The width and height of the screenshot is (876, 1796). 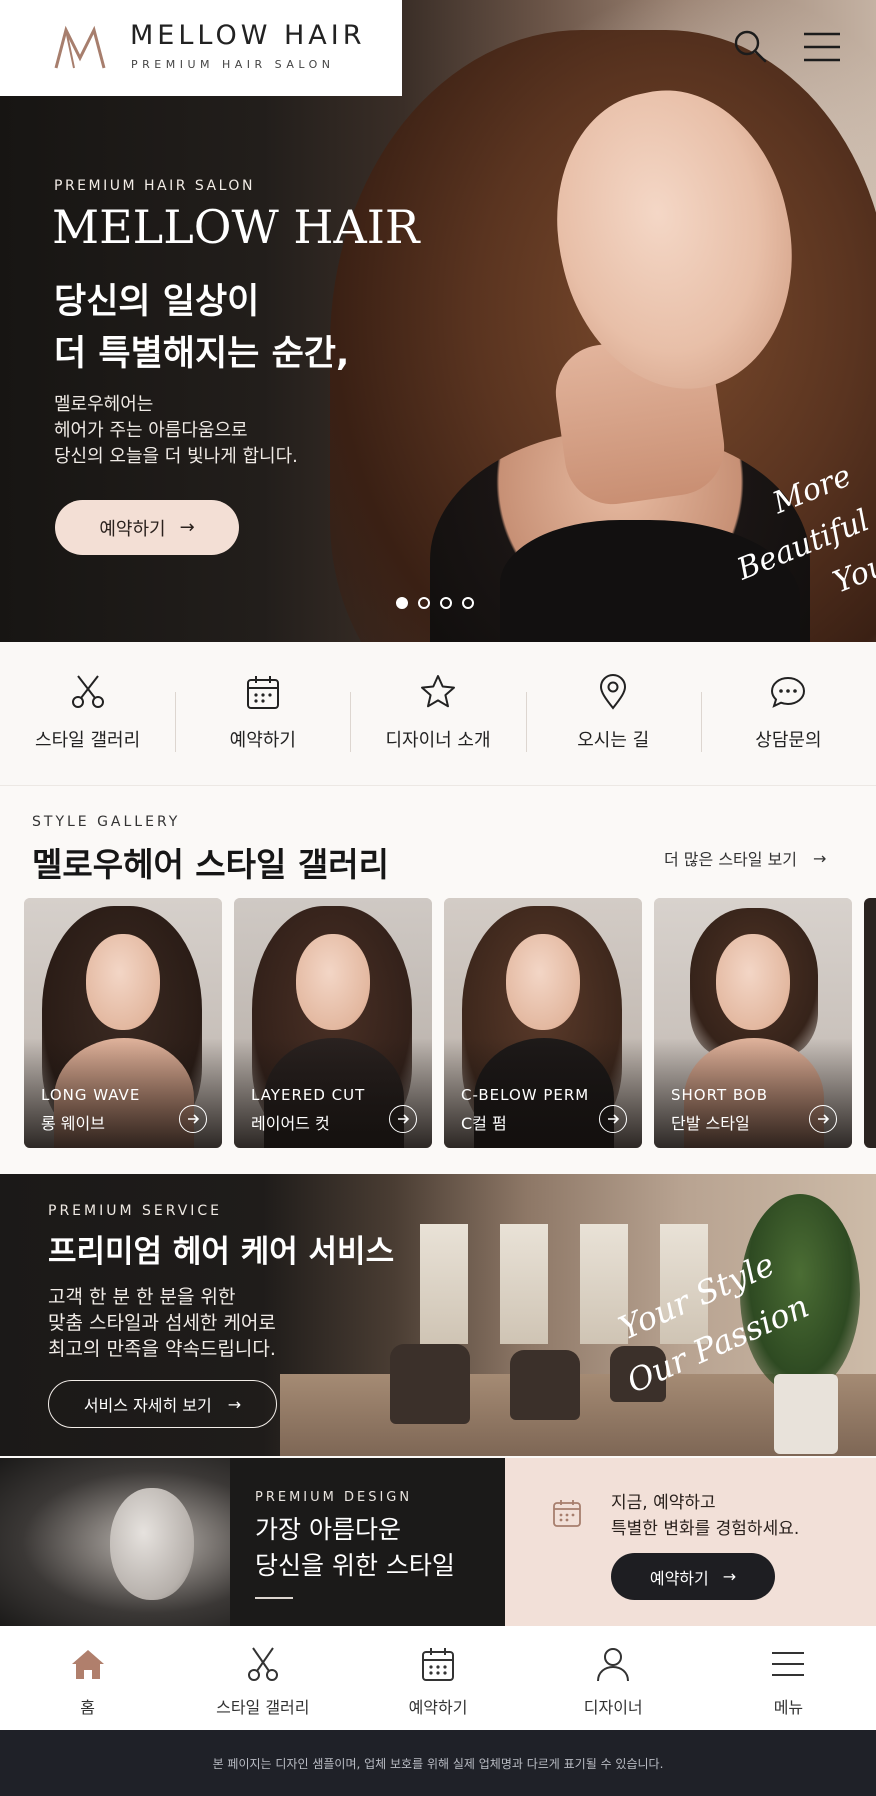 What do you see at coordinates (438, 691) in the screenshot?
I see `star-icon` at bounding box center [438, 691].